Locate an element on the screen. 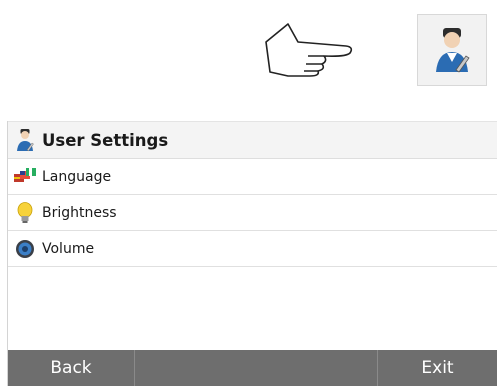 This screenshot has width=497, height=386. menu-item-volume: Volume is located at coordinates (252, 249).